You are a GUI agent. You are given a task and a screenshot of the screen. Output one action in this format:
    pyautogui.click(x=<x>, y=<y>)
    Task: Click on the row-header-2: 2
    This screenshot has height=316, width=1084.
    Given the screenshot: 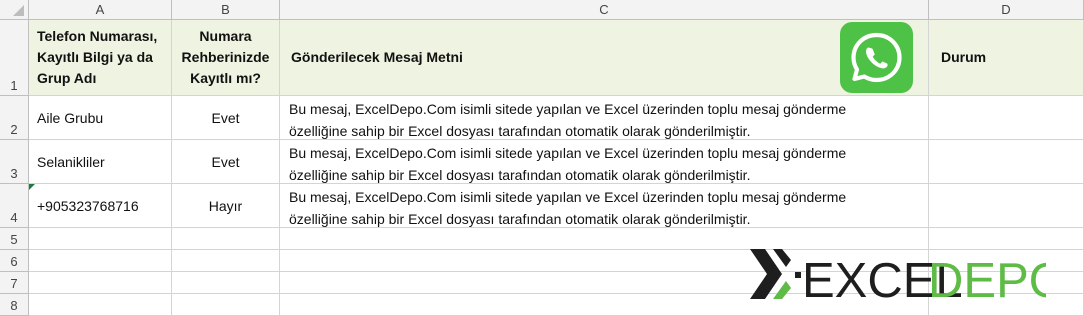 What is the action you would take?
    pyautogui.click(x=14, y=118)
    